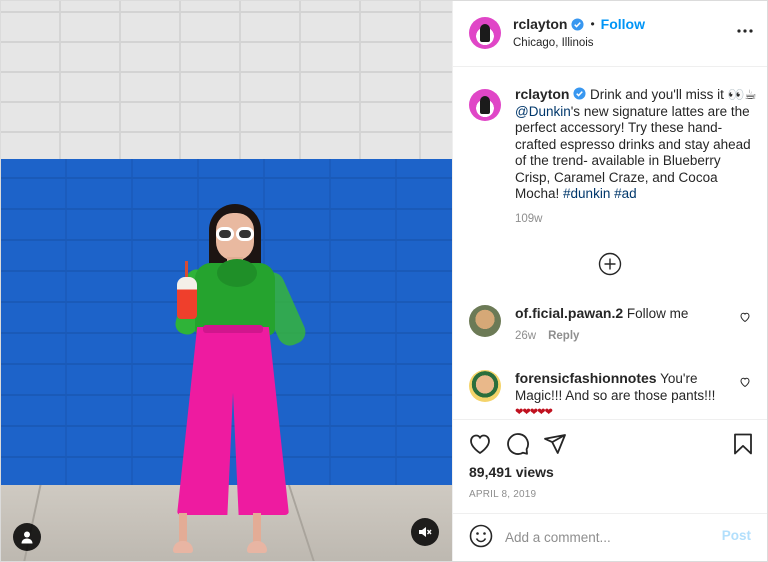 The image size is (768, 562). What do you see at coordinates (540, 24) in the screenshot?
I see `username-link: rclayton` at bounding box center [540, 24].